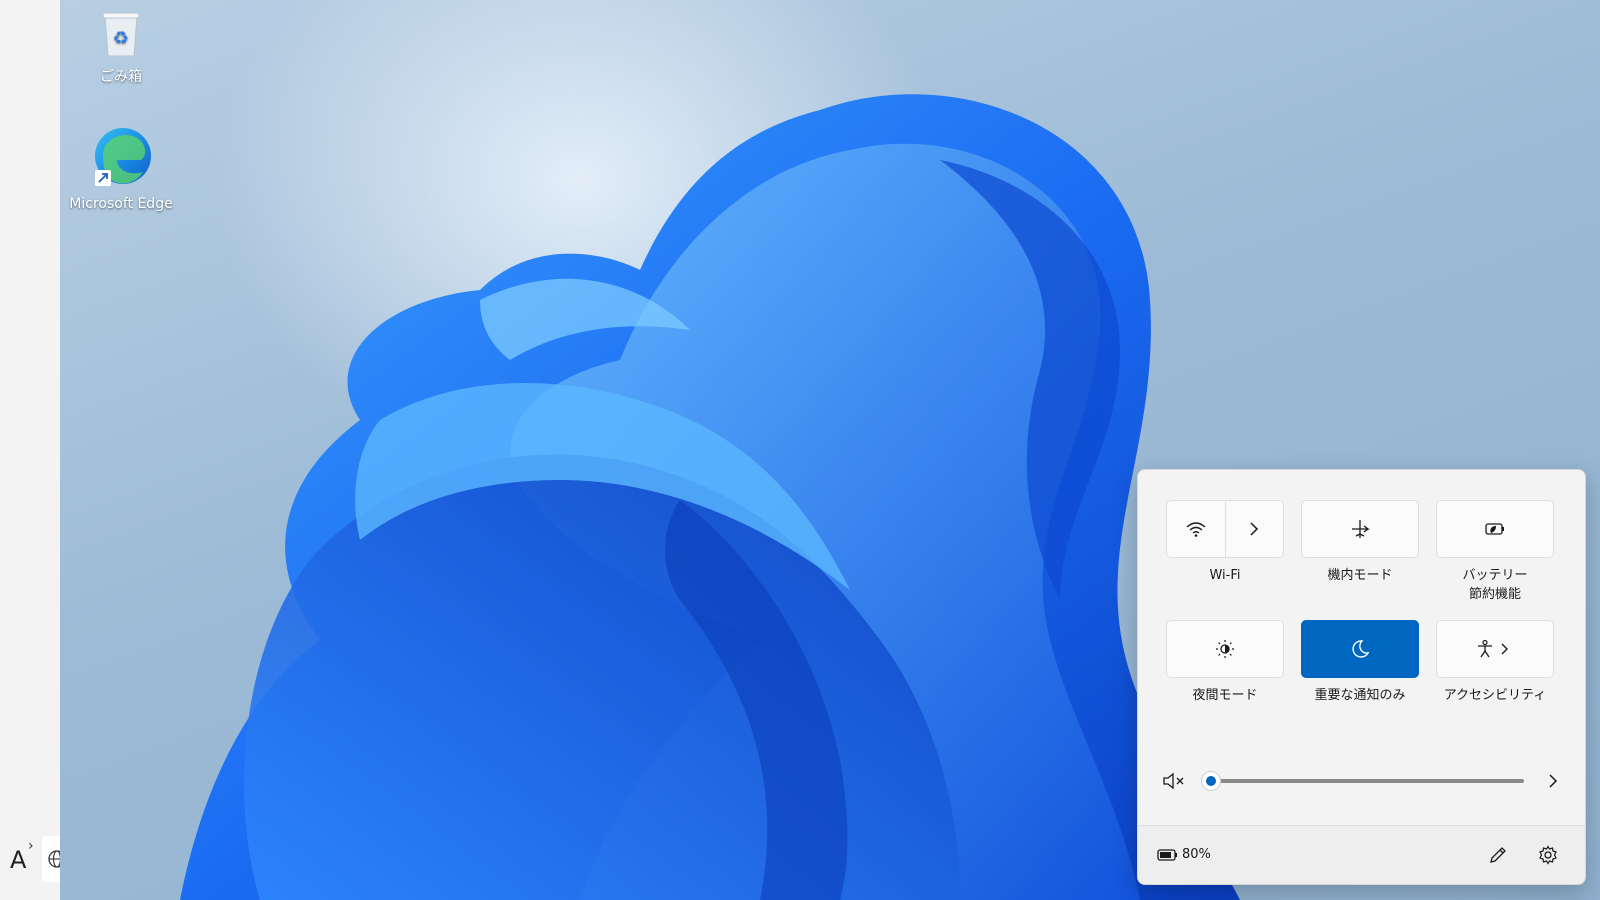 Image resolution: width=1600 pixels, height=900 pixels. What do you see at coordinates (123, 157) in the screenshot?
I see `edge-icon` at bounding box center [123, 157].